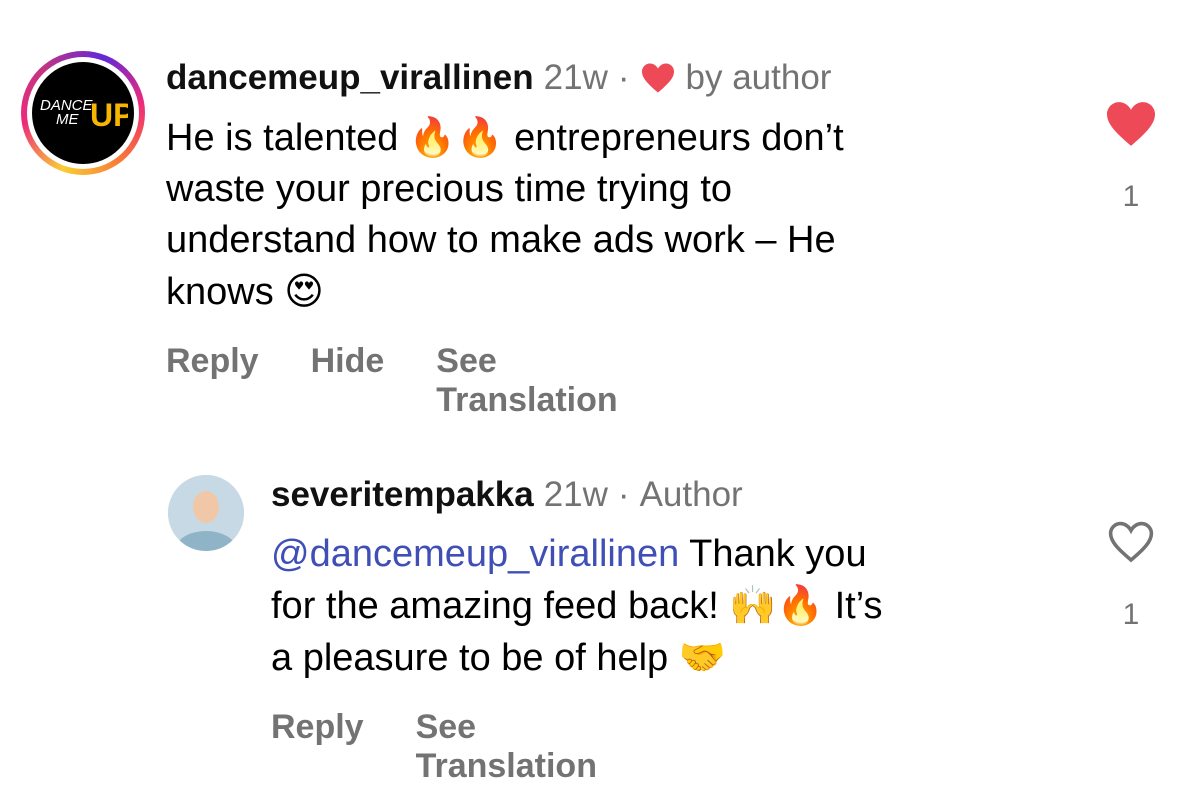 The height and width of the screenshot is (798, 1200). I want to click on small-heart-icon, so click(658, 78).